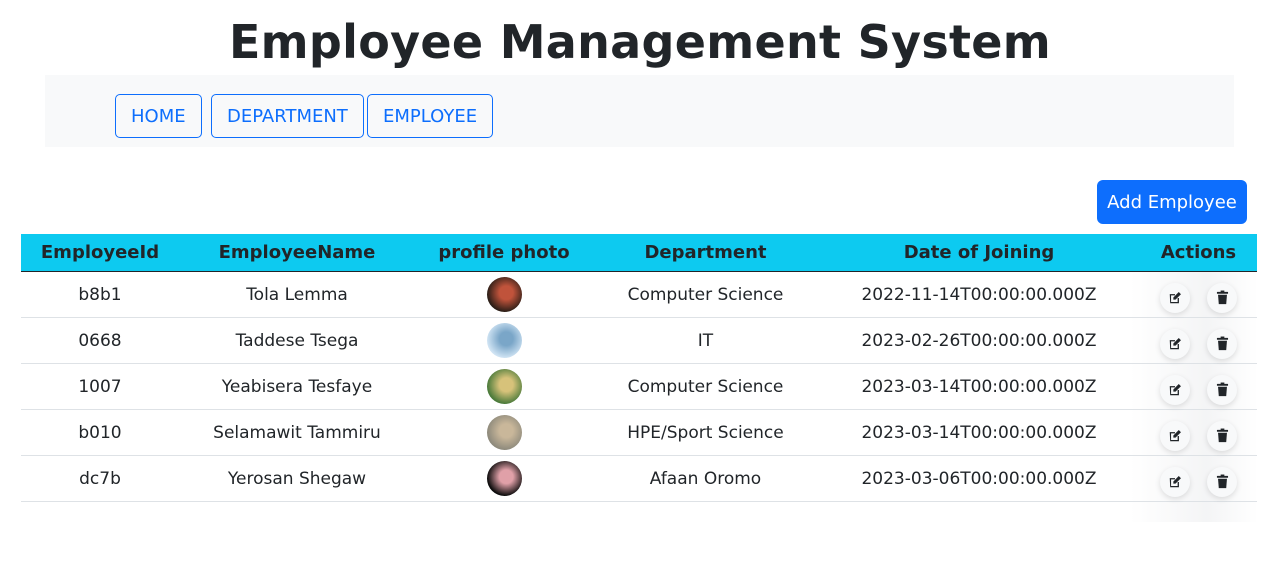 This screenshot has width=1280, height=576. I want to click on department-cell: Afaan Oromo, so click(705, 478).